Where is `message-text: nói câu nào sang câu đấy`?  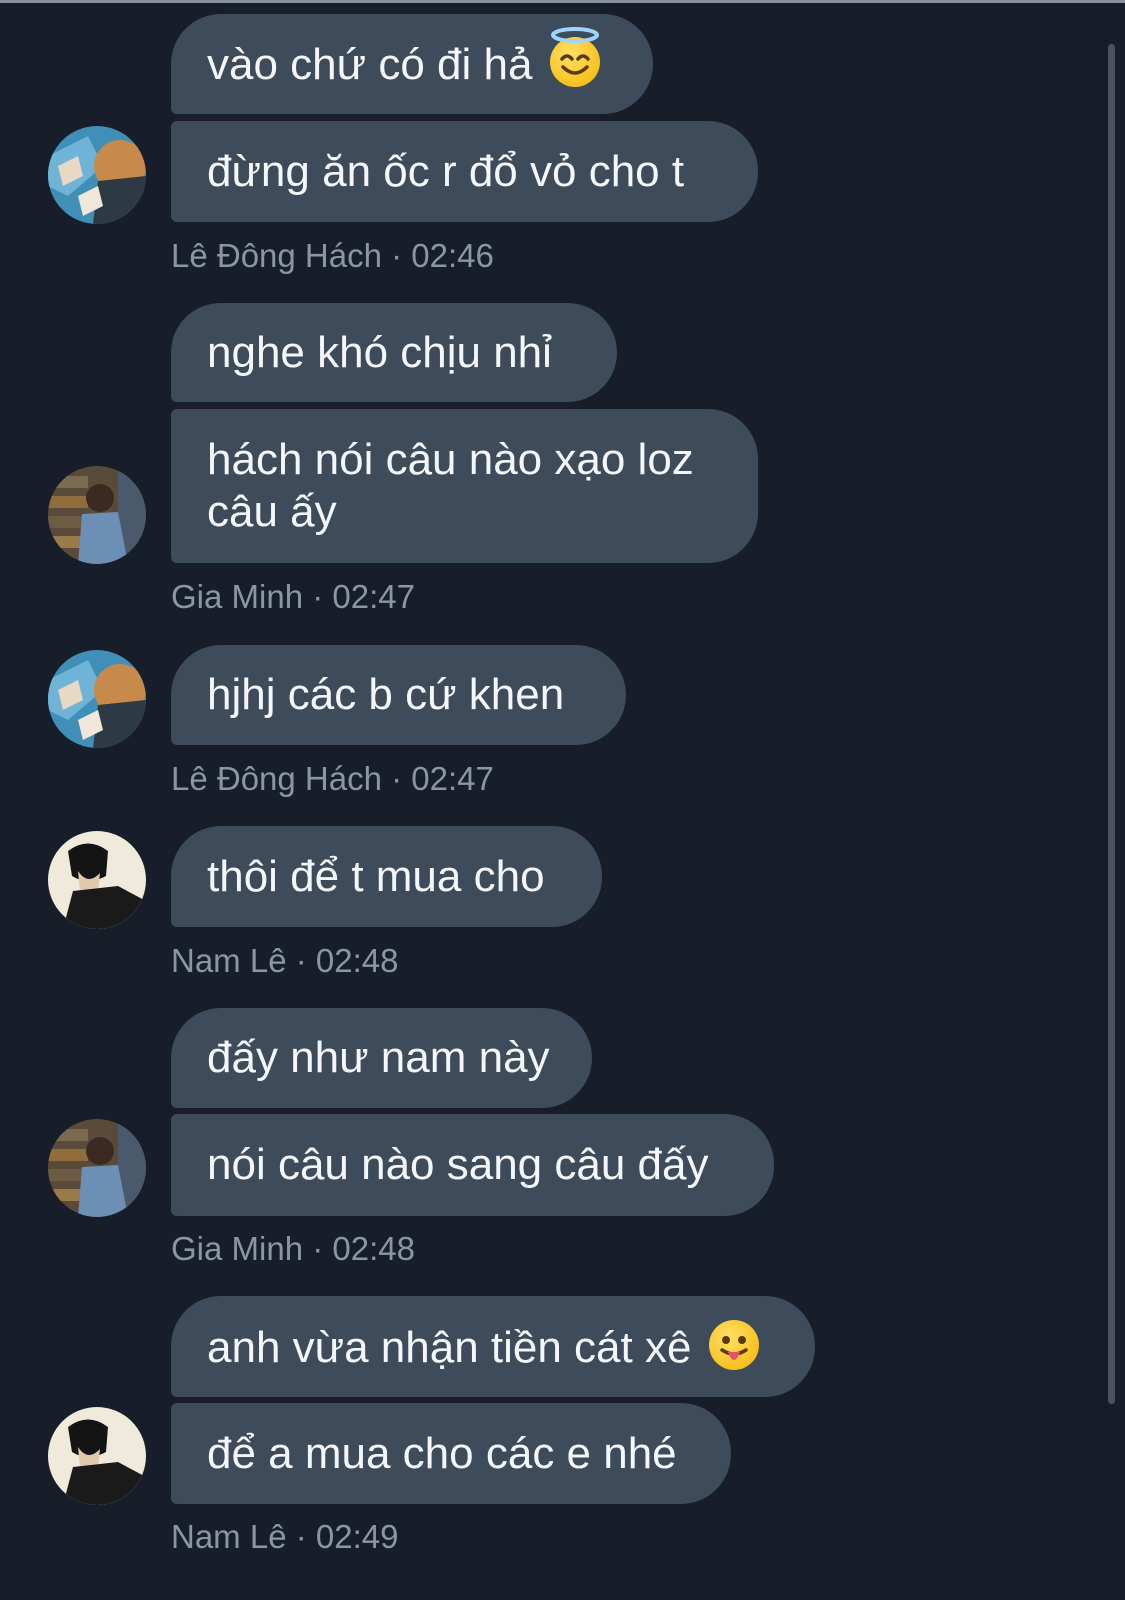
message-text: nói câu nào sang câu đấy is located at coordinates (458, 1164).